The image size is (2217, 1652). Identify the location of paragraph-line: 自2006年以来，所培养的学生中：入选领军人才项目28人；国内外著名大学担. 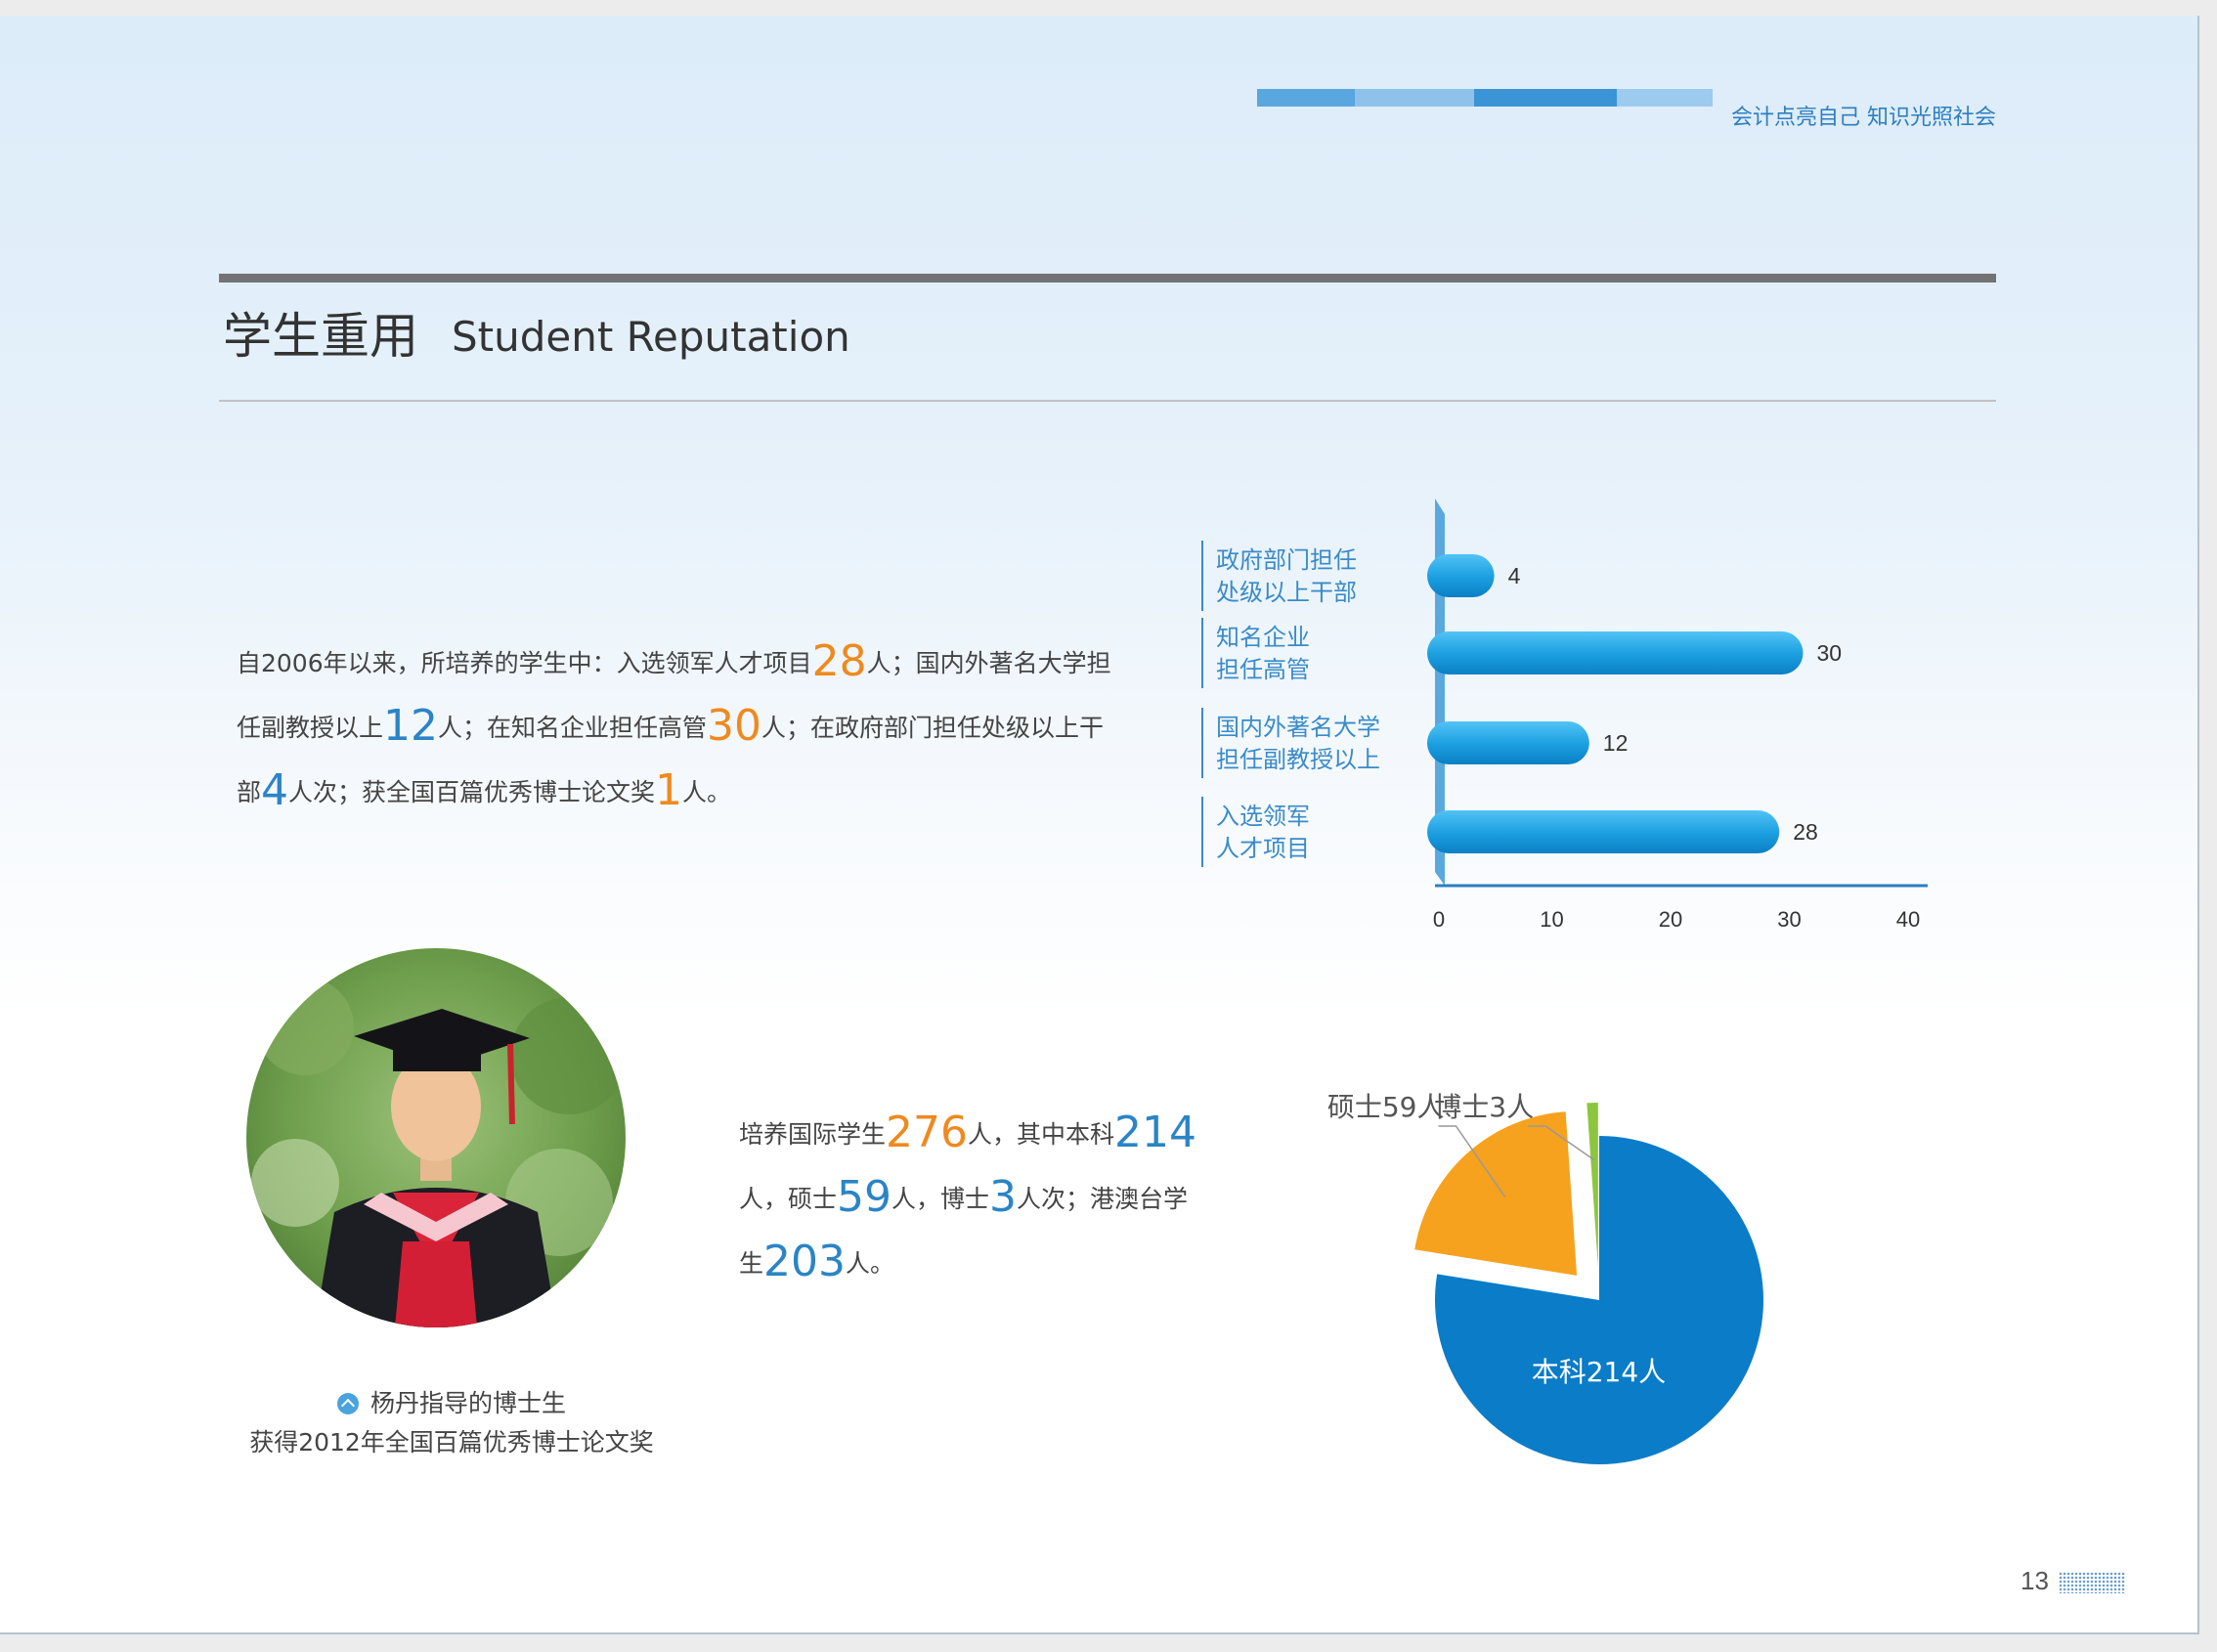
(674, 663).